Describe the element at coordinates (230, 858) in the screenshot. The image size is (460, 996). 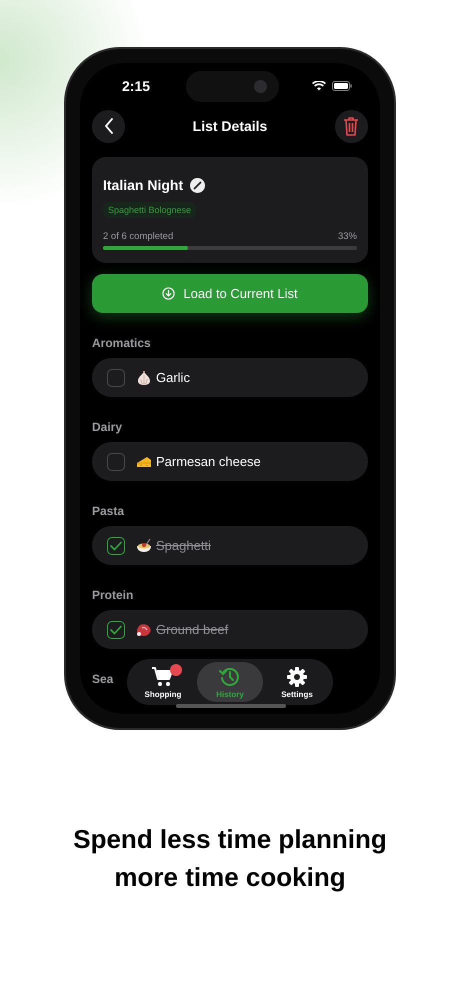
I see `headline: Spend less time planning more time cooking` at that location.